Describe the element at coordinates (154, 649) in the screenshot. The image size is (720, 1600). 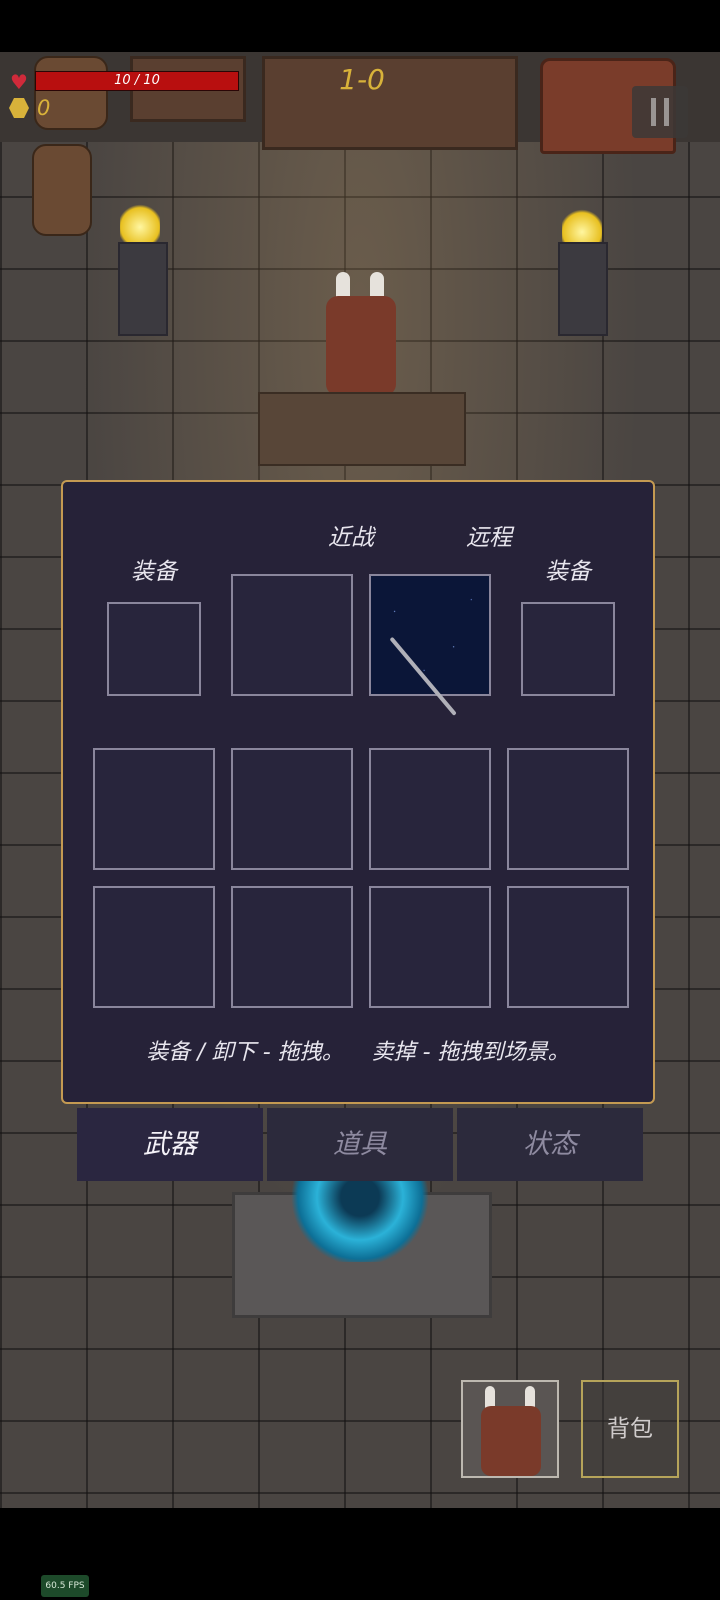
I see `equip-slot-left` at that location.